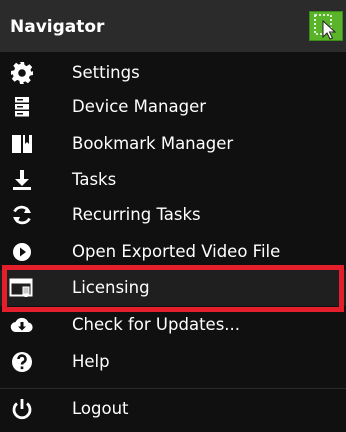  What do you see at coordinates (57, 27) in the screenshot?
I see `menu-title: Navigator` at bounding box center [57, 27].